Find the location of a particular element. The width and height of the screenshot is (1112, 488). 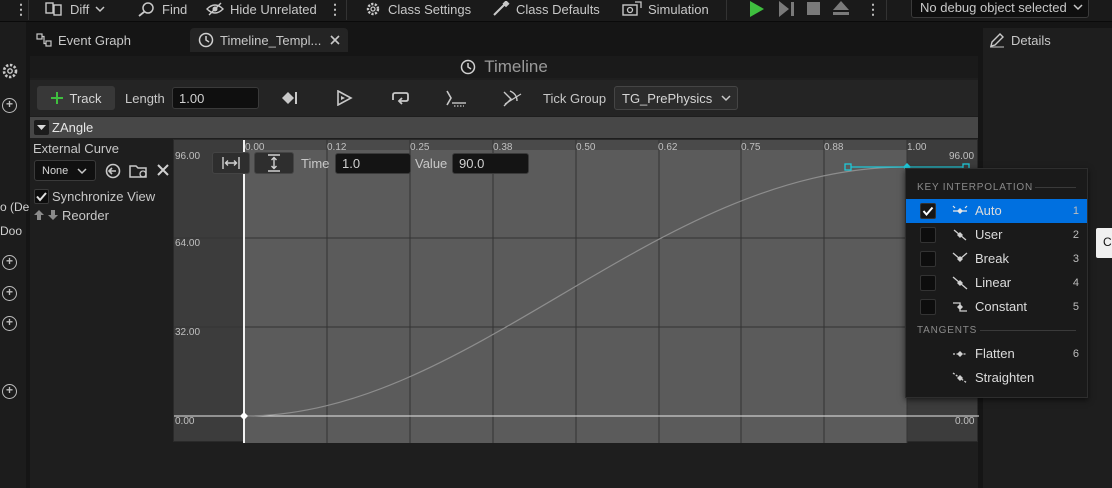

truncated-label: o (De is located at coordinates (15, 207).